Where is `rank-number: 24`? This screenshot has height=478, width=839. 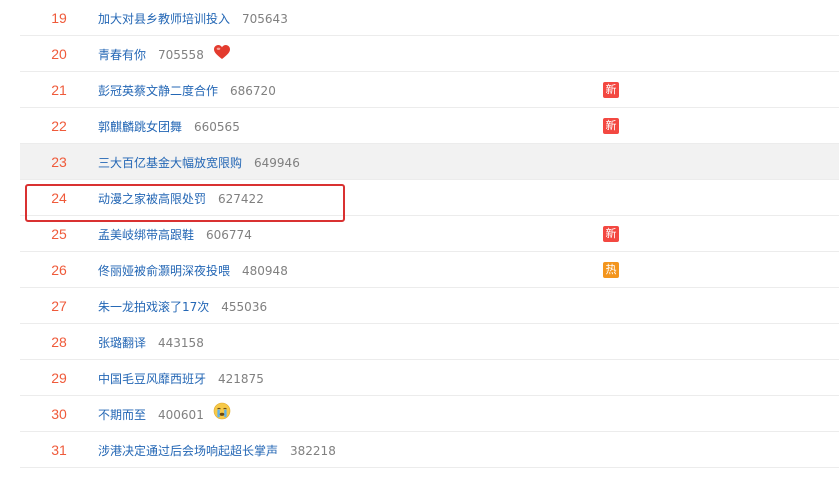 rank-number: 24 is located at coordinates (59, 198).